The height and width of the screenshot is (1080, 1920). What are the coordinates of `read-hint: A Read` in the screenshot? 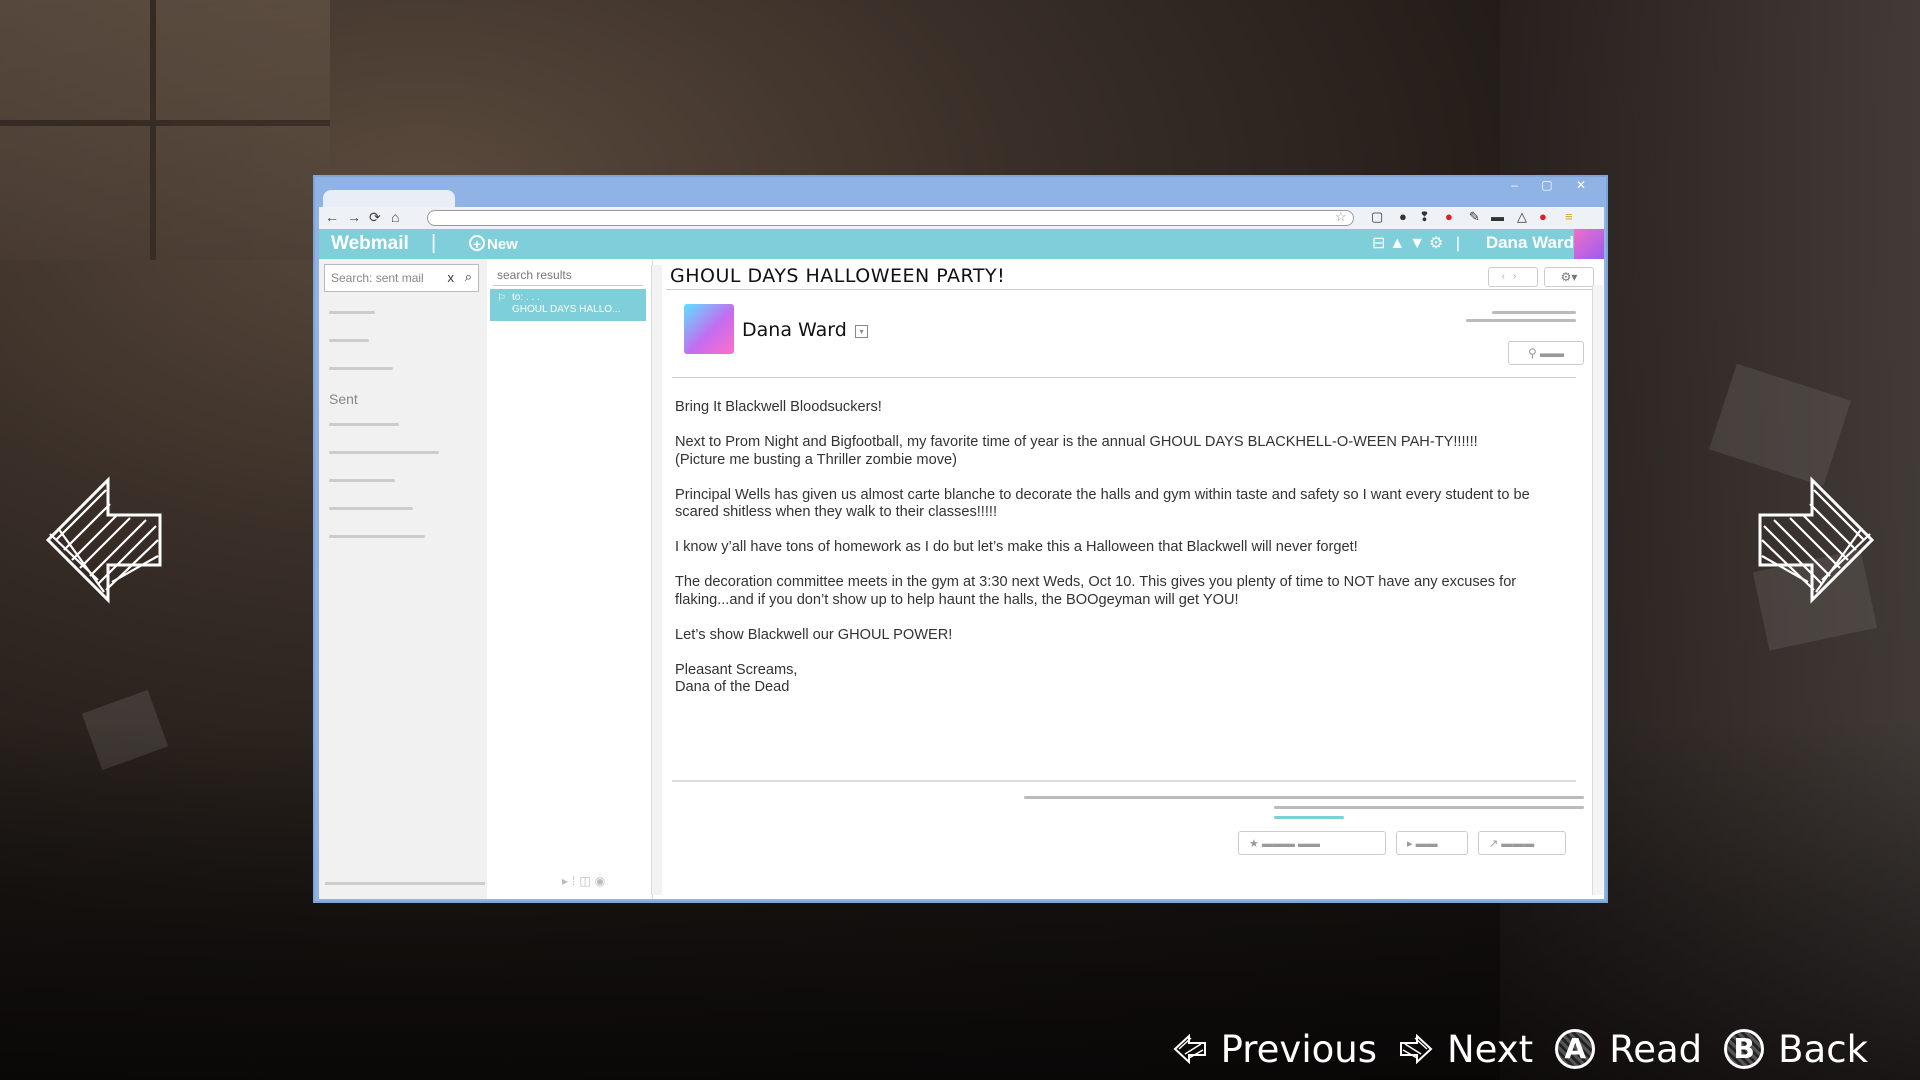 It's located at (1628, 1049).